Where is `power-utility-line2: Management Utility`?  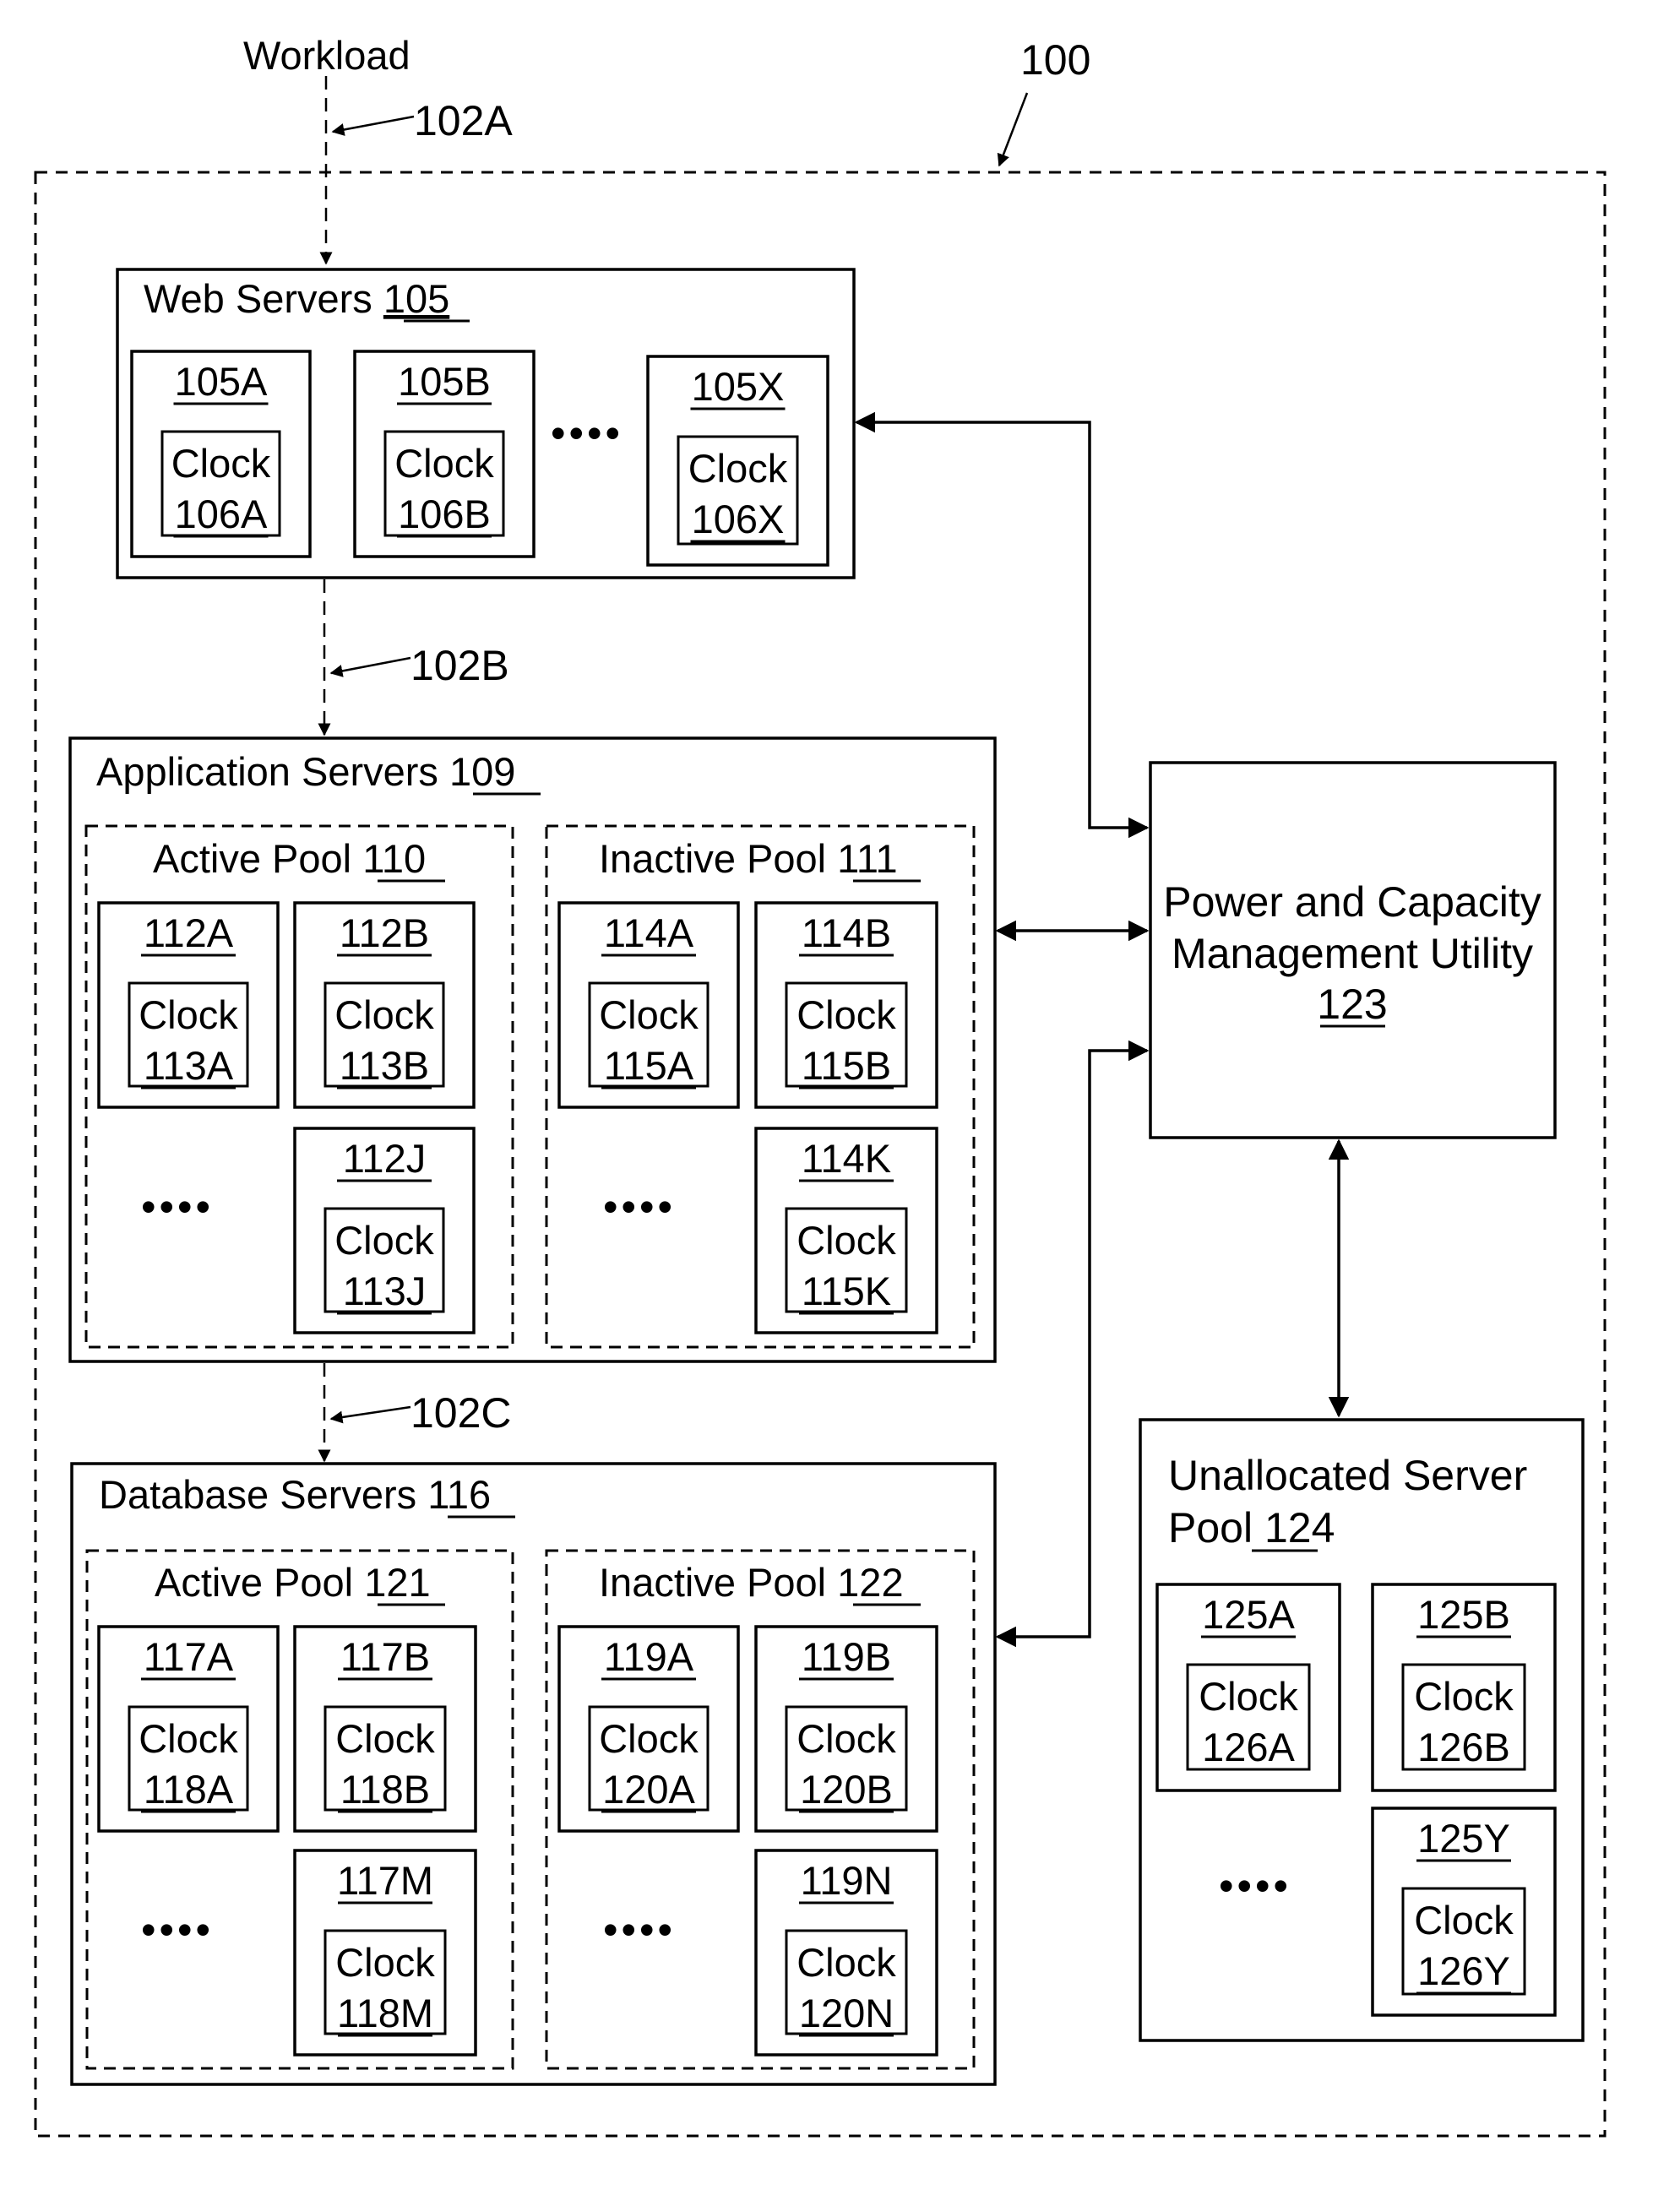
power-utility-line2: Management Utility is located at coordinates (1352, 953).